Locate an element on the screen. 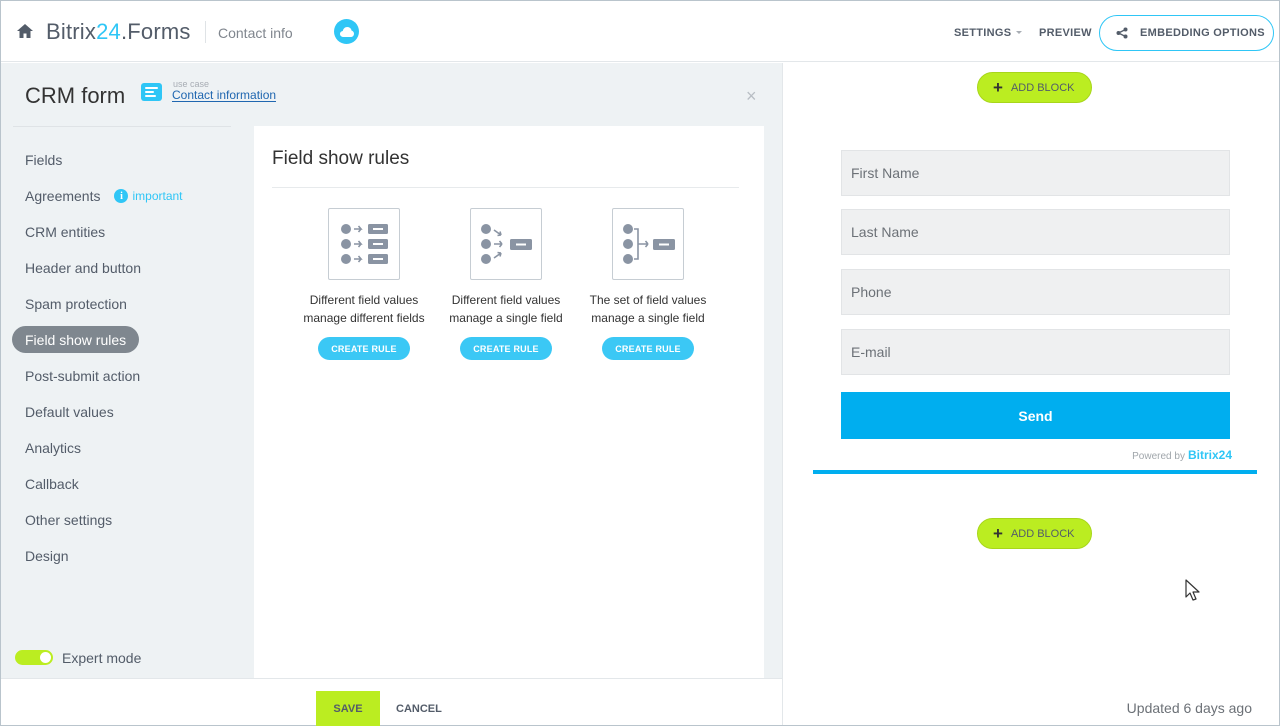 This screenshot has height=726, width=1280. form-bottom-border is located at coordinates (1035, 472).